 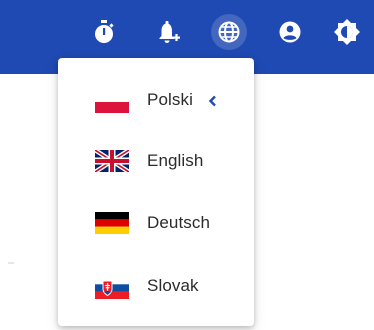 What do you see at coordinates (175, 160) in the screenshot?
I see `language-label: English` at bounding box center [175, 160].